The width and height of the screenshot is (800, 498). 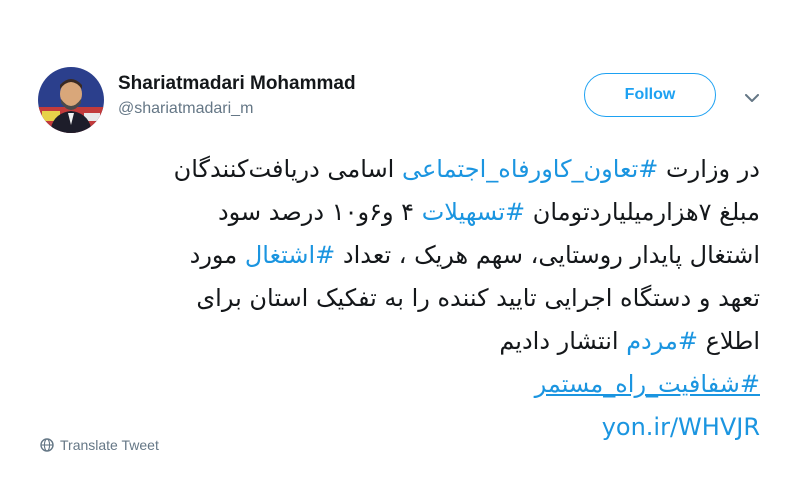 What do you see at coordinates (109, 445) in the screenshot?
I see `translate-tweet-label: Translate Tweet` at bounding box center [109, 445].